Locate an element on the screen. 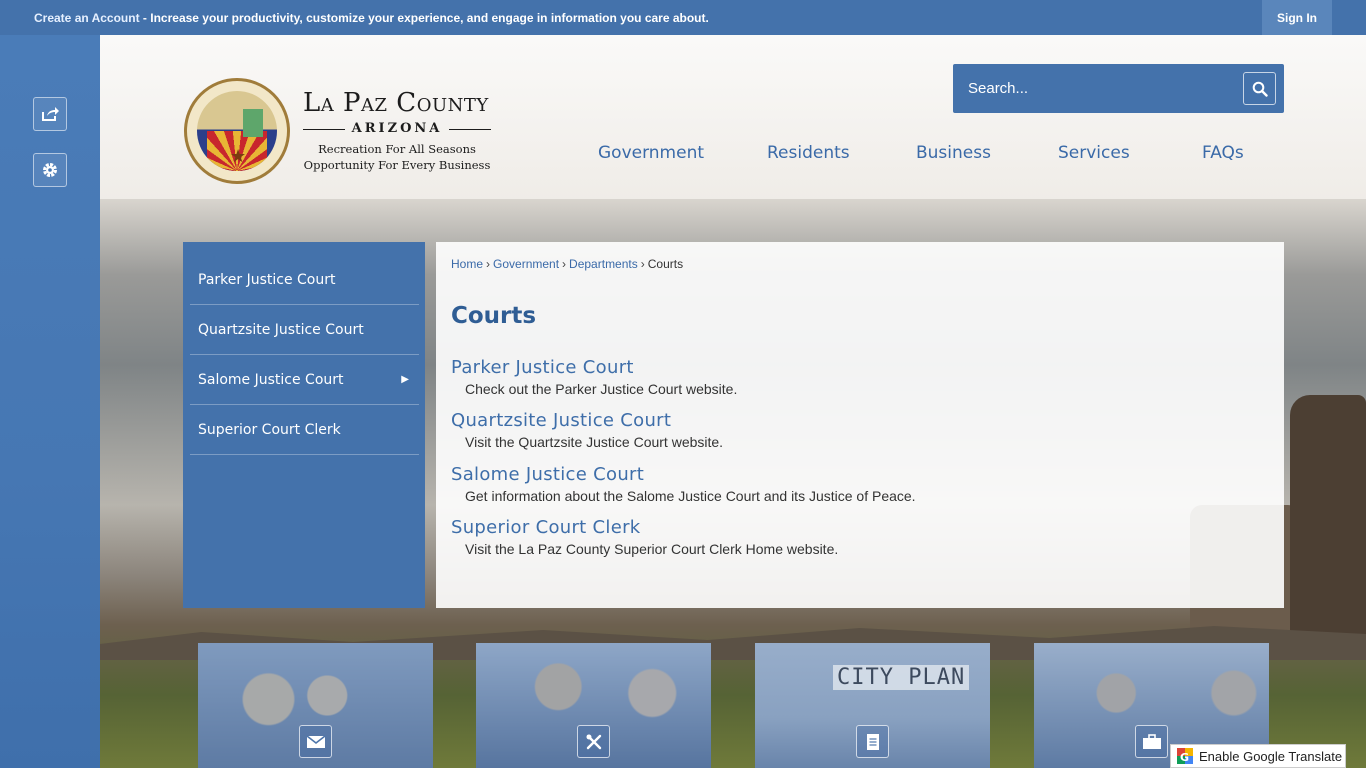  page-title: Courts is located at coordinates (494, 316).